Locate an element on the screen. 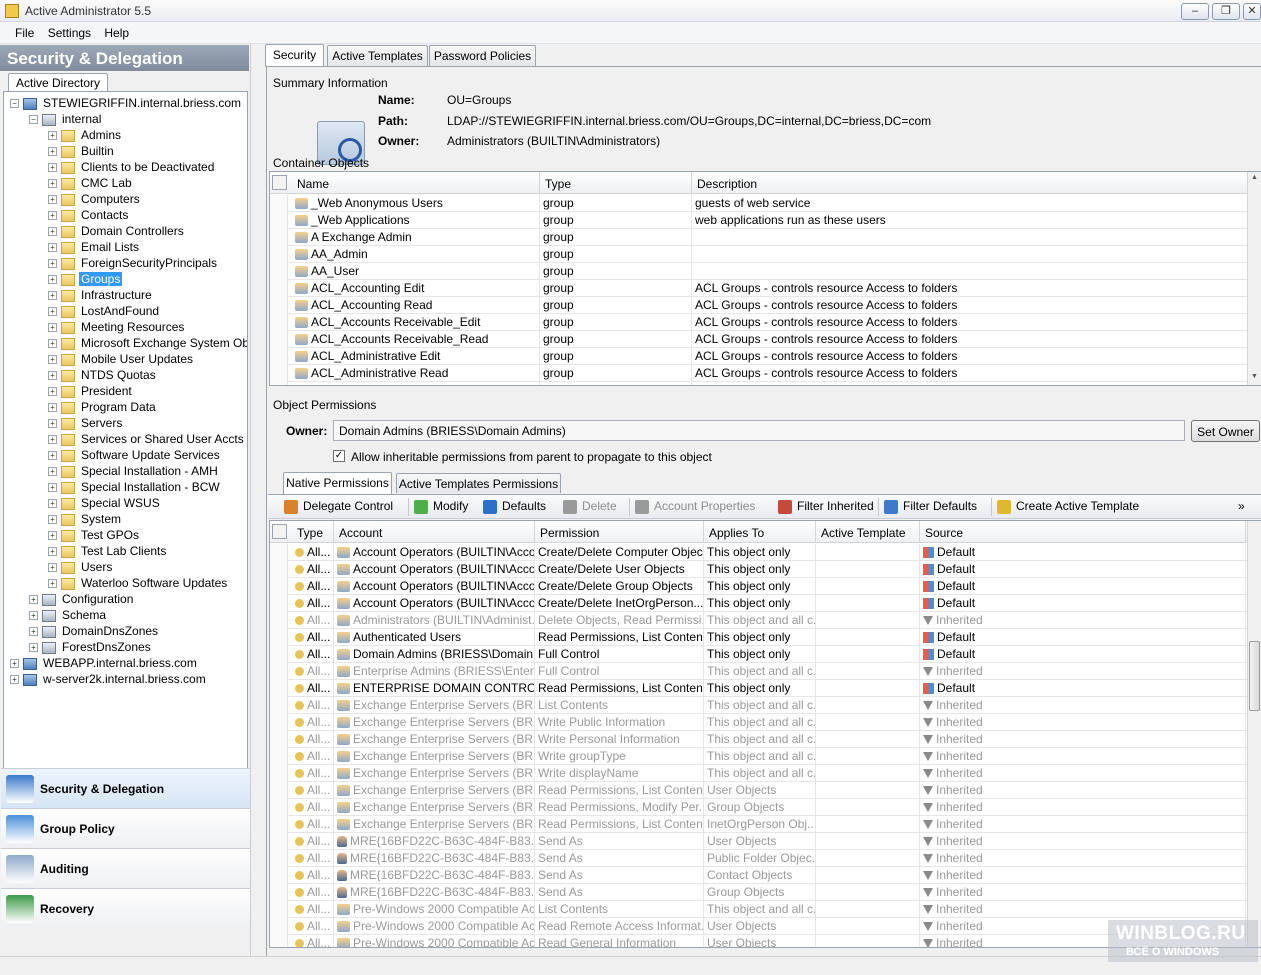 The height and width of the screenshot is (975, 1261). tab-active-directory: Active Directory is located at coordinates (58, 82).